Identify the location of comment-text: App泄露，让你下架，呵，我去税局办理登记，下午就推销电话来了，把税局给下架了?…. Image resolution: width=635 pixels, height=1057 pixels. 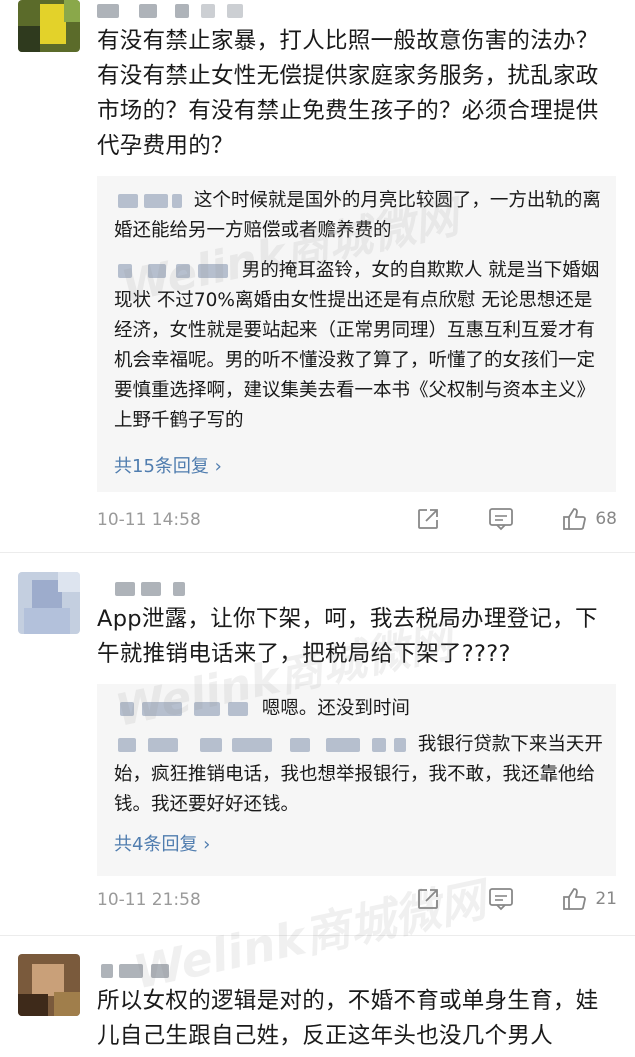
(347, 636).